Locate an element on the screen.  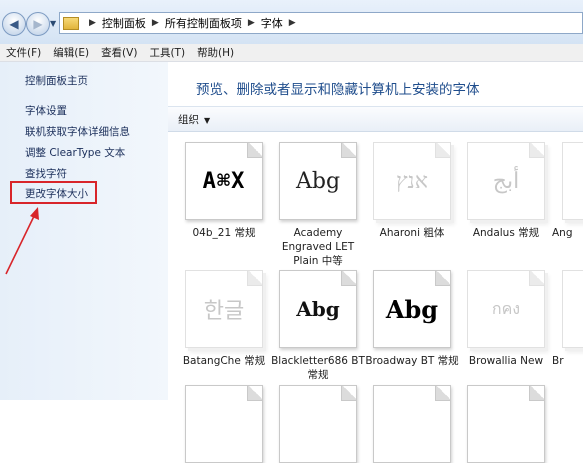
font-tile: Ang is located at coordinates (567, 191).